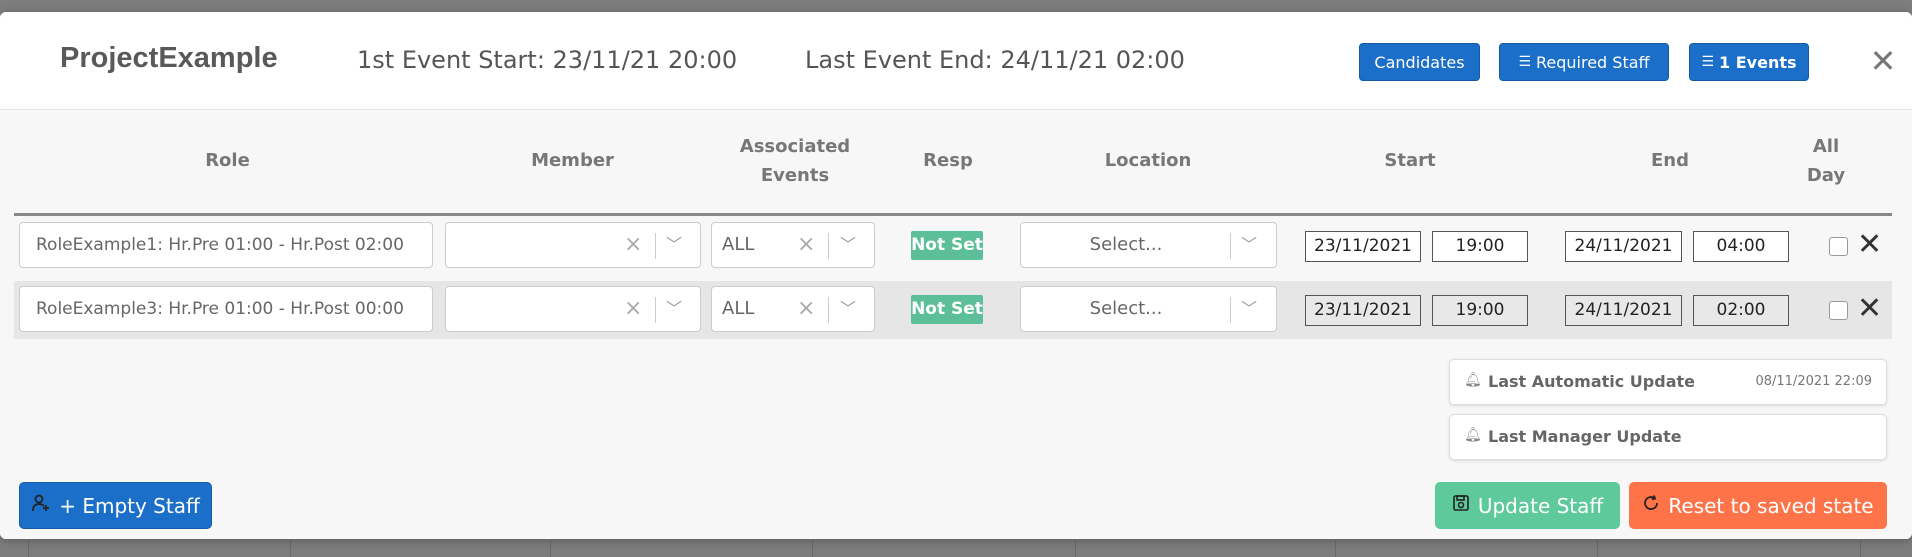 This screenshot has width=1912, height=557. I want to click on save-icon, so click(1461, 505).